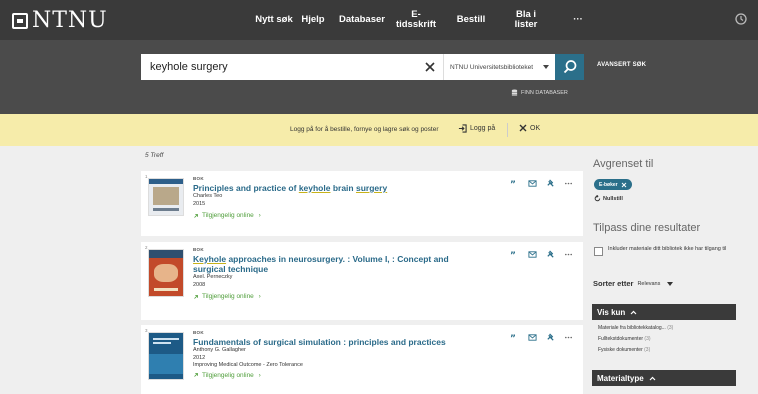  I want to click on facet-item: Materiale fra bibliotekkatalog... (3), so click(635, 328).